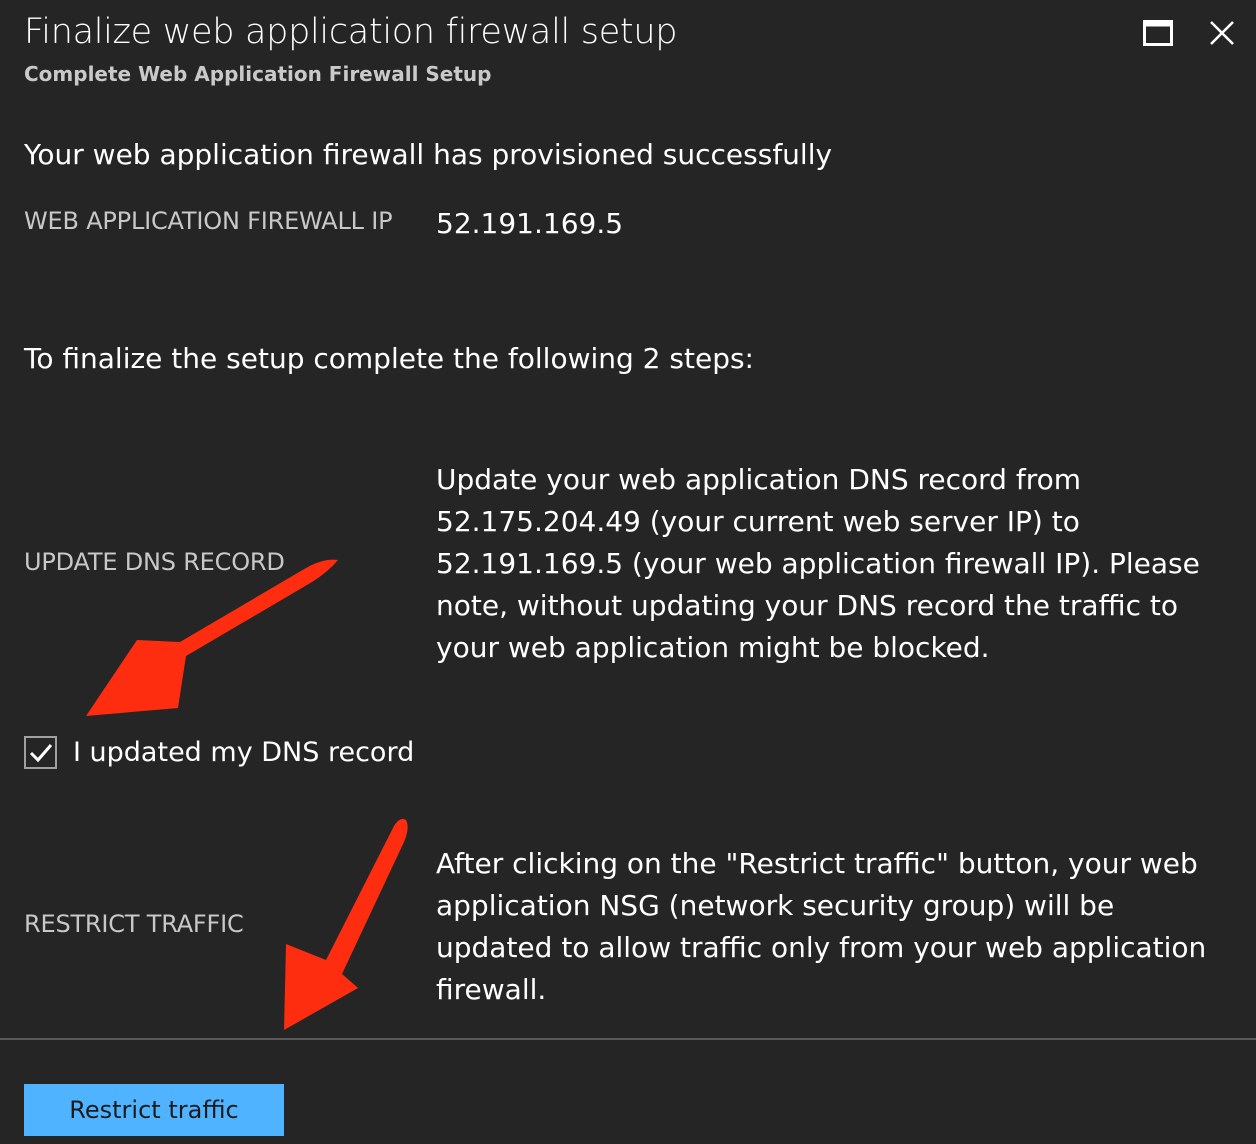  Describe the element at coordinates (351, 32) in the screenshot. I see `blade-title: Finalize web application firewall setup` at that location.